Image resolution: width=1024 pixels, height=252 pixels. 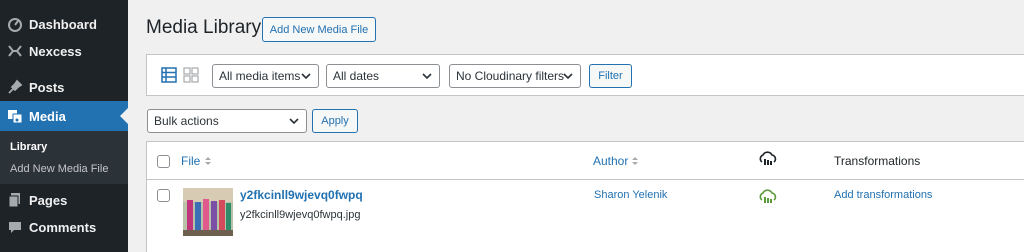 I want to click on transformations-column-header: Transformations, so click(x=877, y=161).